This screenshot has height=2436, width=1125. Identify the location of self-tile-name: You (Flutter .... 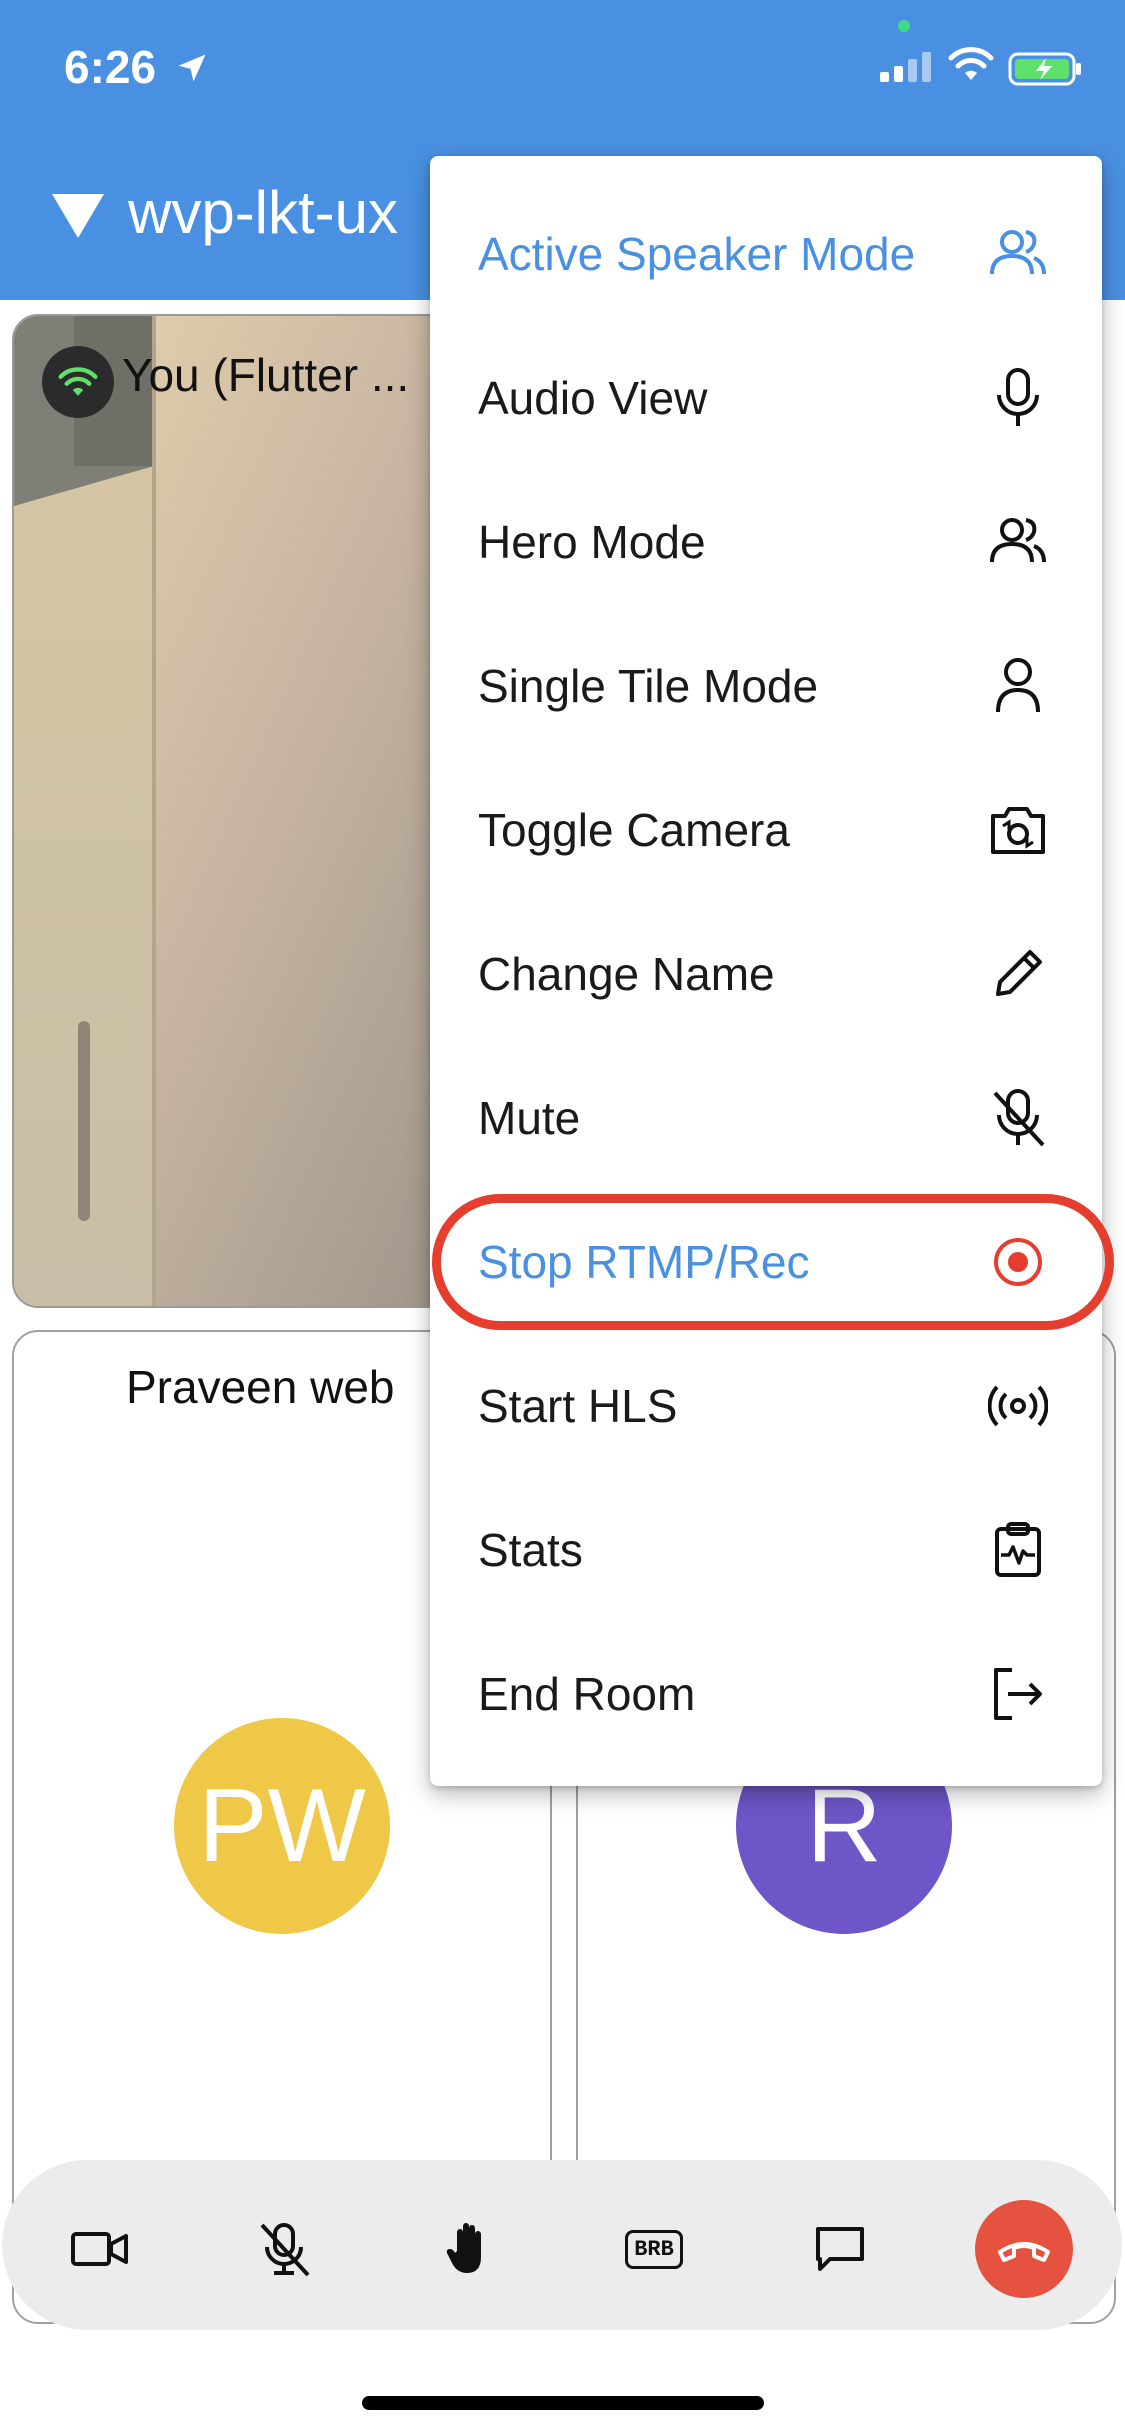
(266, 375).